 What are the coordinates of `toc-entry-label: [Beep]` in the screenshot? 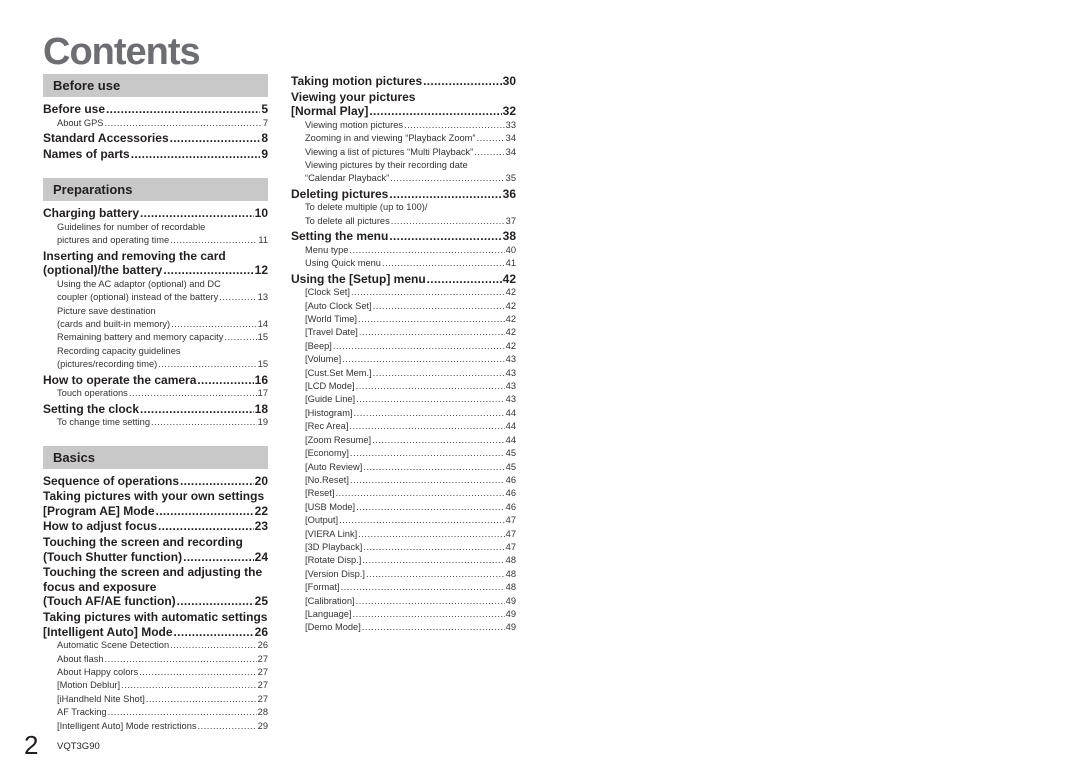 It's located at (318, 345).